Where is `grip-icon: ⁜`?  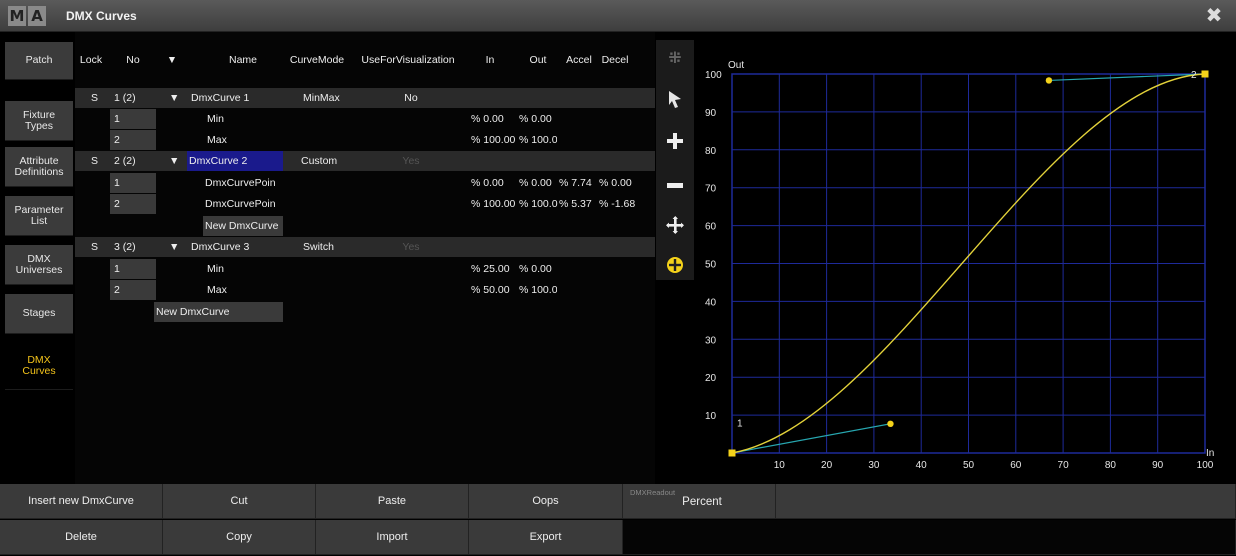
grip-icon: ⁜ is located at coordinates (675, 59).